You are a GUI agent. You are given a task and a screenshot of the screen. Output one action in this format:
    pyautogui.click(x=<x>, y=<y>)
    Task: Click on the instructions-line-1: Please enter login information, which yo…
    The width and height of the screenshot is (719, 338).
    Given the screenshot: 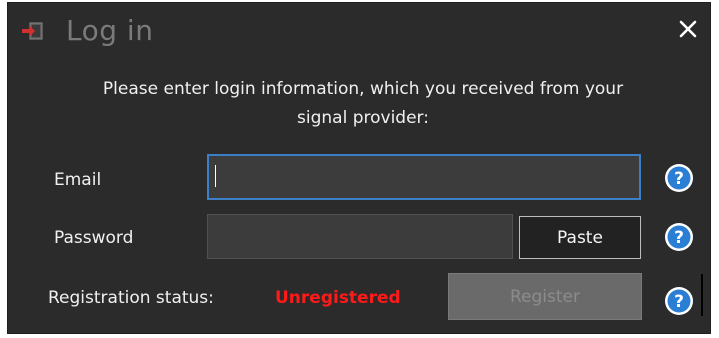 What is the action you would take?
    pyautogui.click(x=363, y=89)
    